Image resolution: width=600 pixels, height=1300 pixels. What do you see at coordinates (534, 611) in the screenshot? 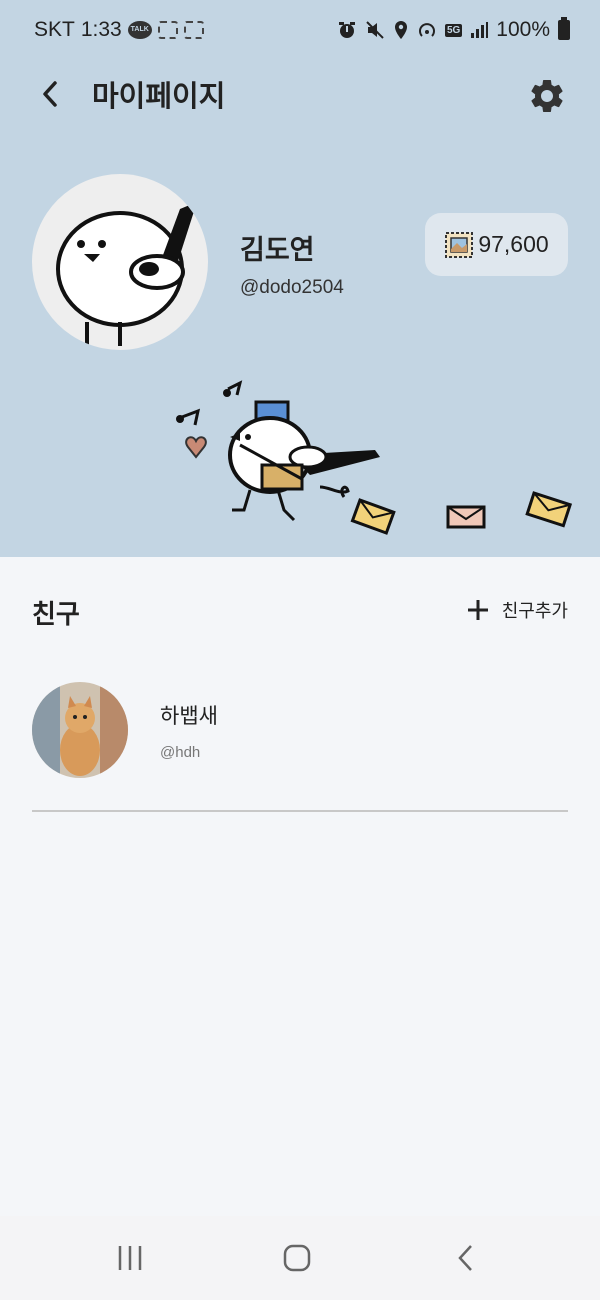
I see `add-friend-label: 친구추가` at bounding box center [534, 611].